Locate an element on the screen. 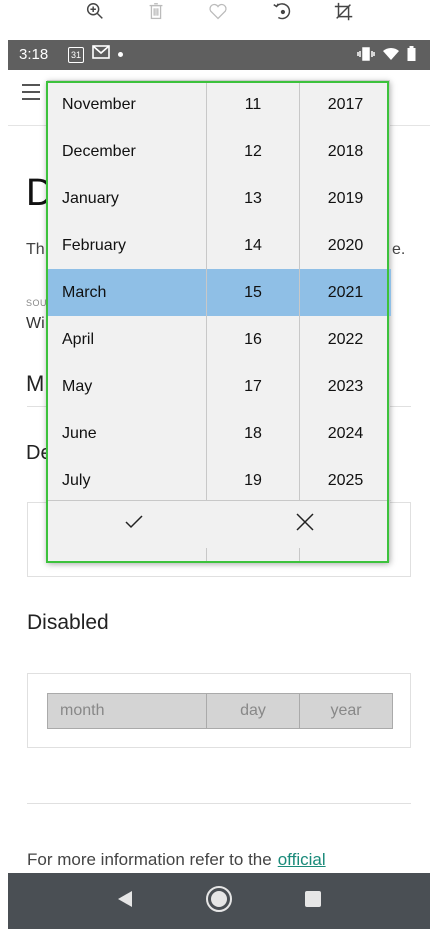  zoom-in-icon is located at coordinates (95, 12).